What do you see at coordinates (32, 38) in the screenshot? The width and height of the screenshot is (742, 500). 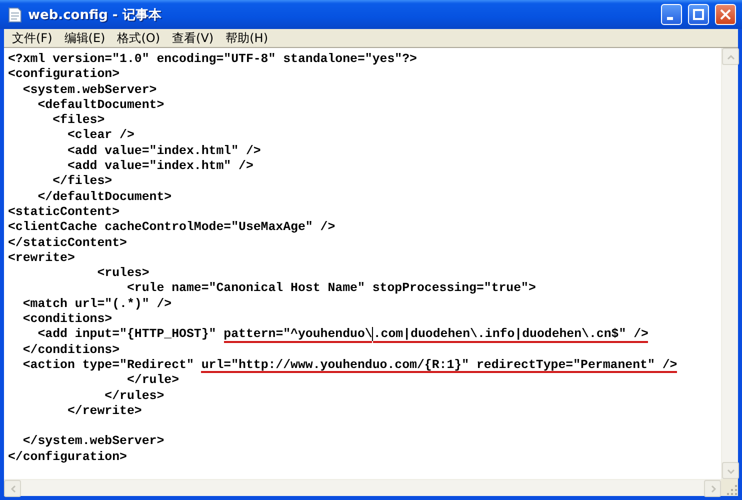 I see `menu-item: 文件(F)` at bounding box center [32, 38].